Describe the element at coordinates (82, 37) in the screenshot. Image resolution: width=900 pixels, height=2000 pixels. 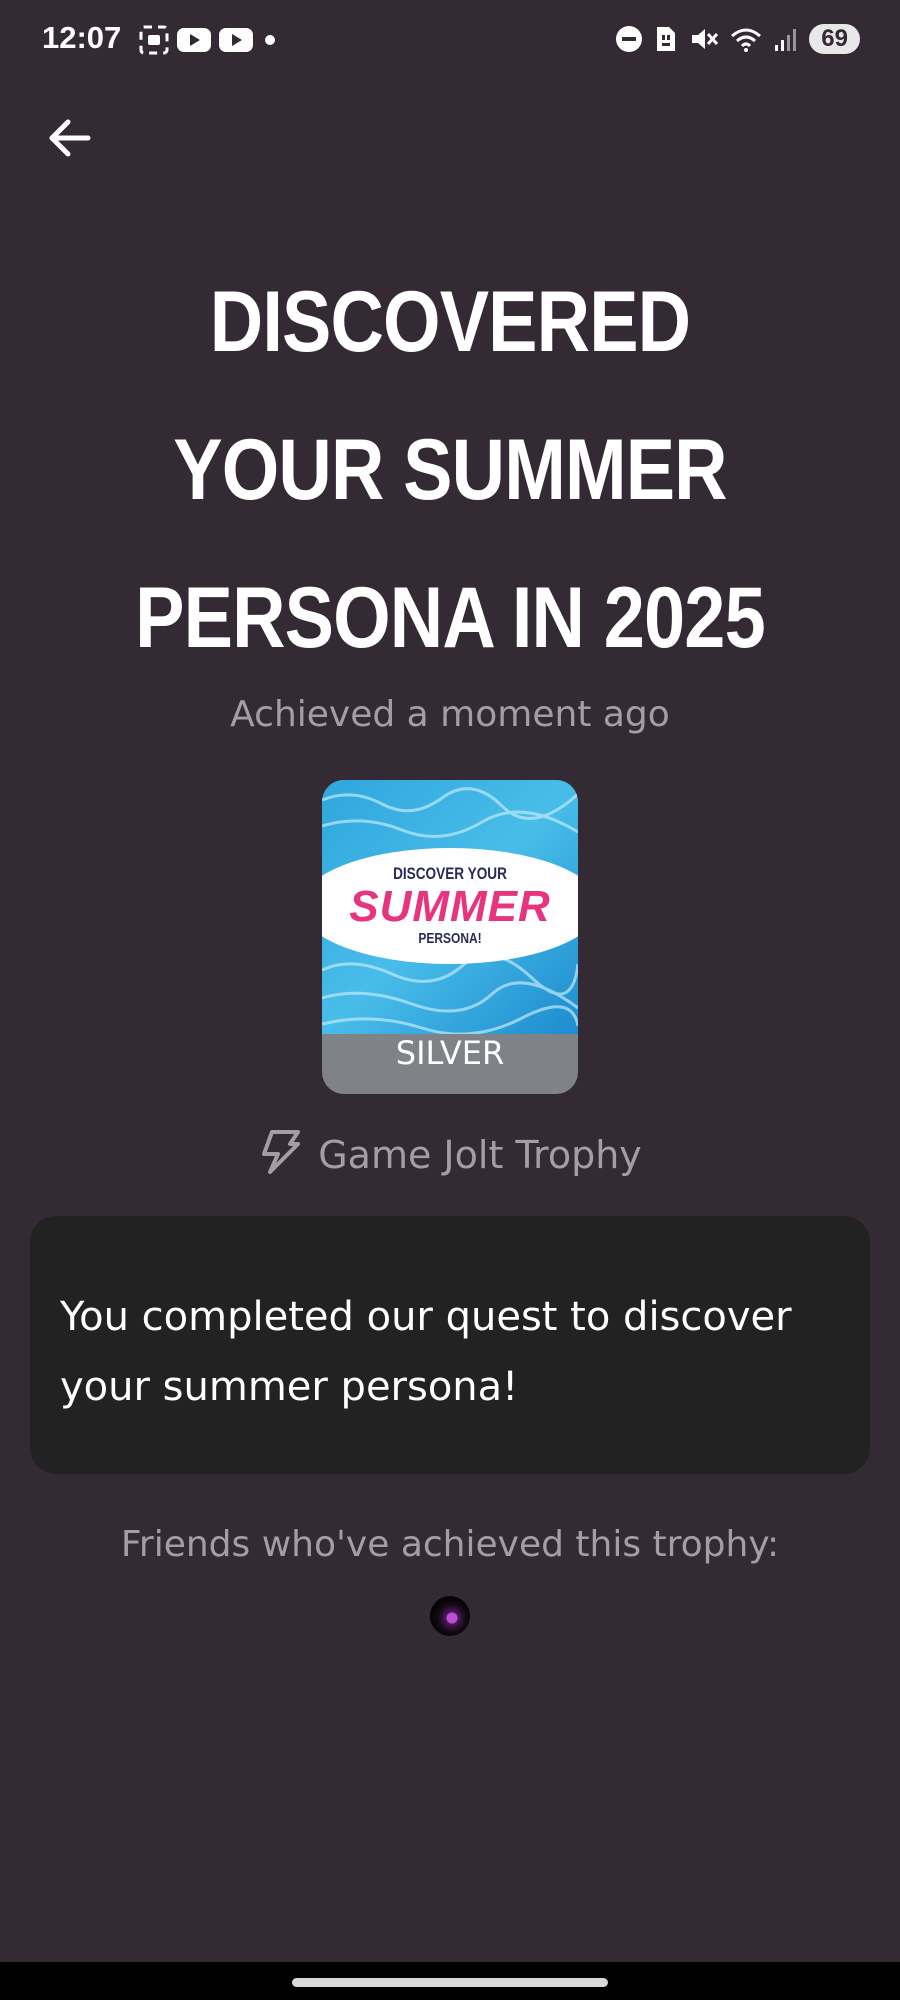
I see `status-time: 12:07` at that location.